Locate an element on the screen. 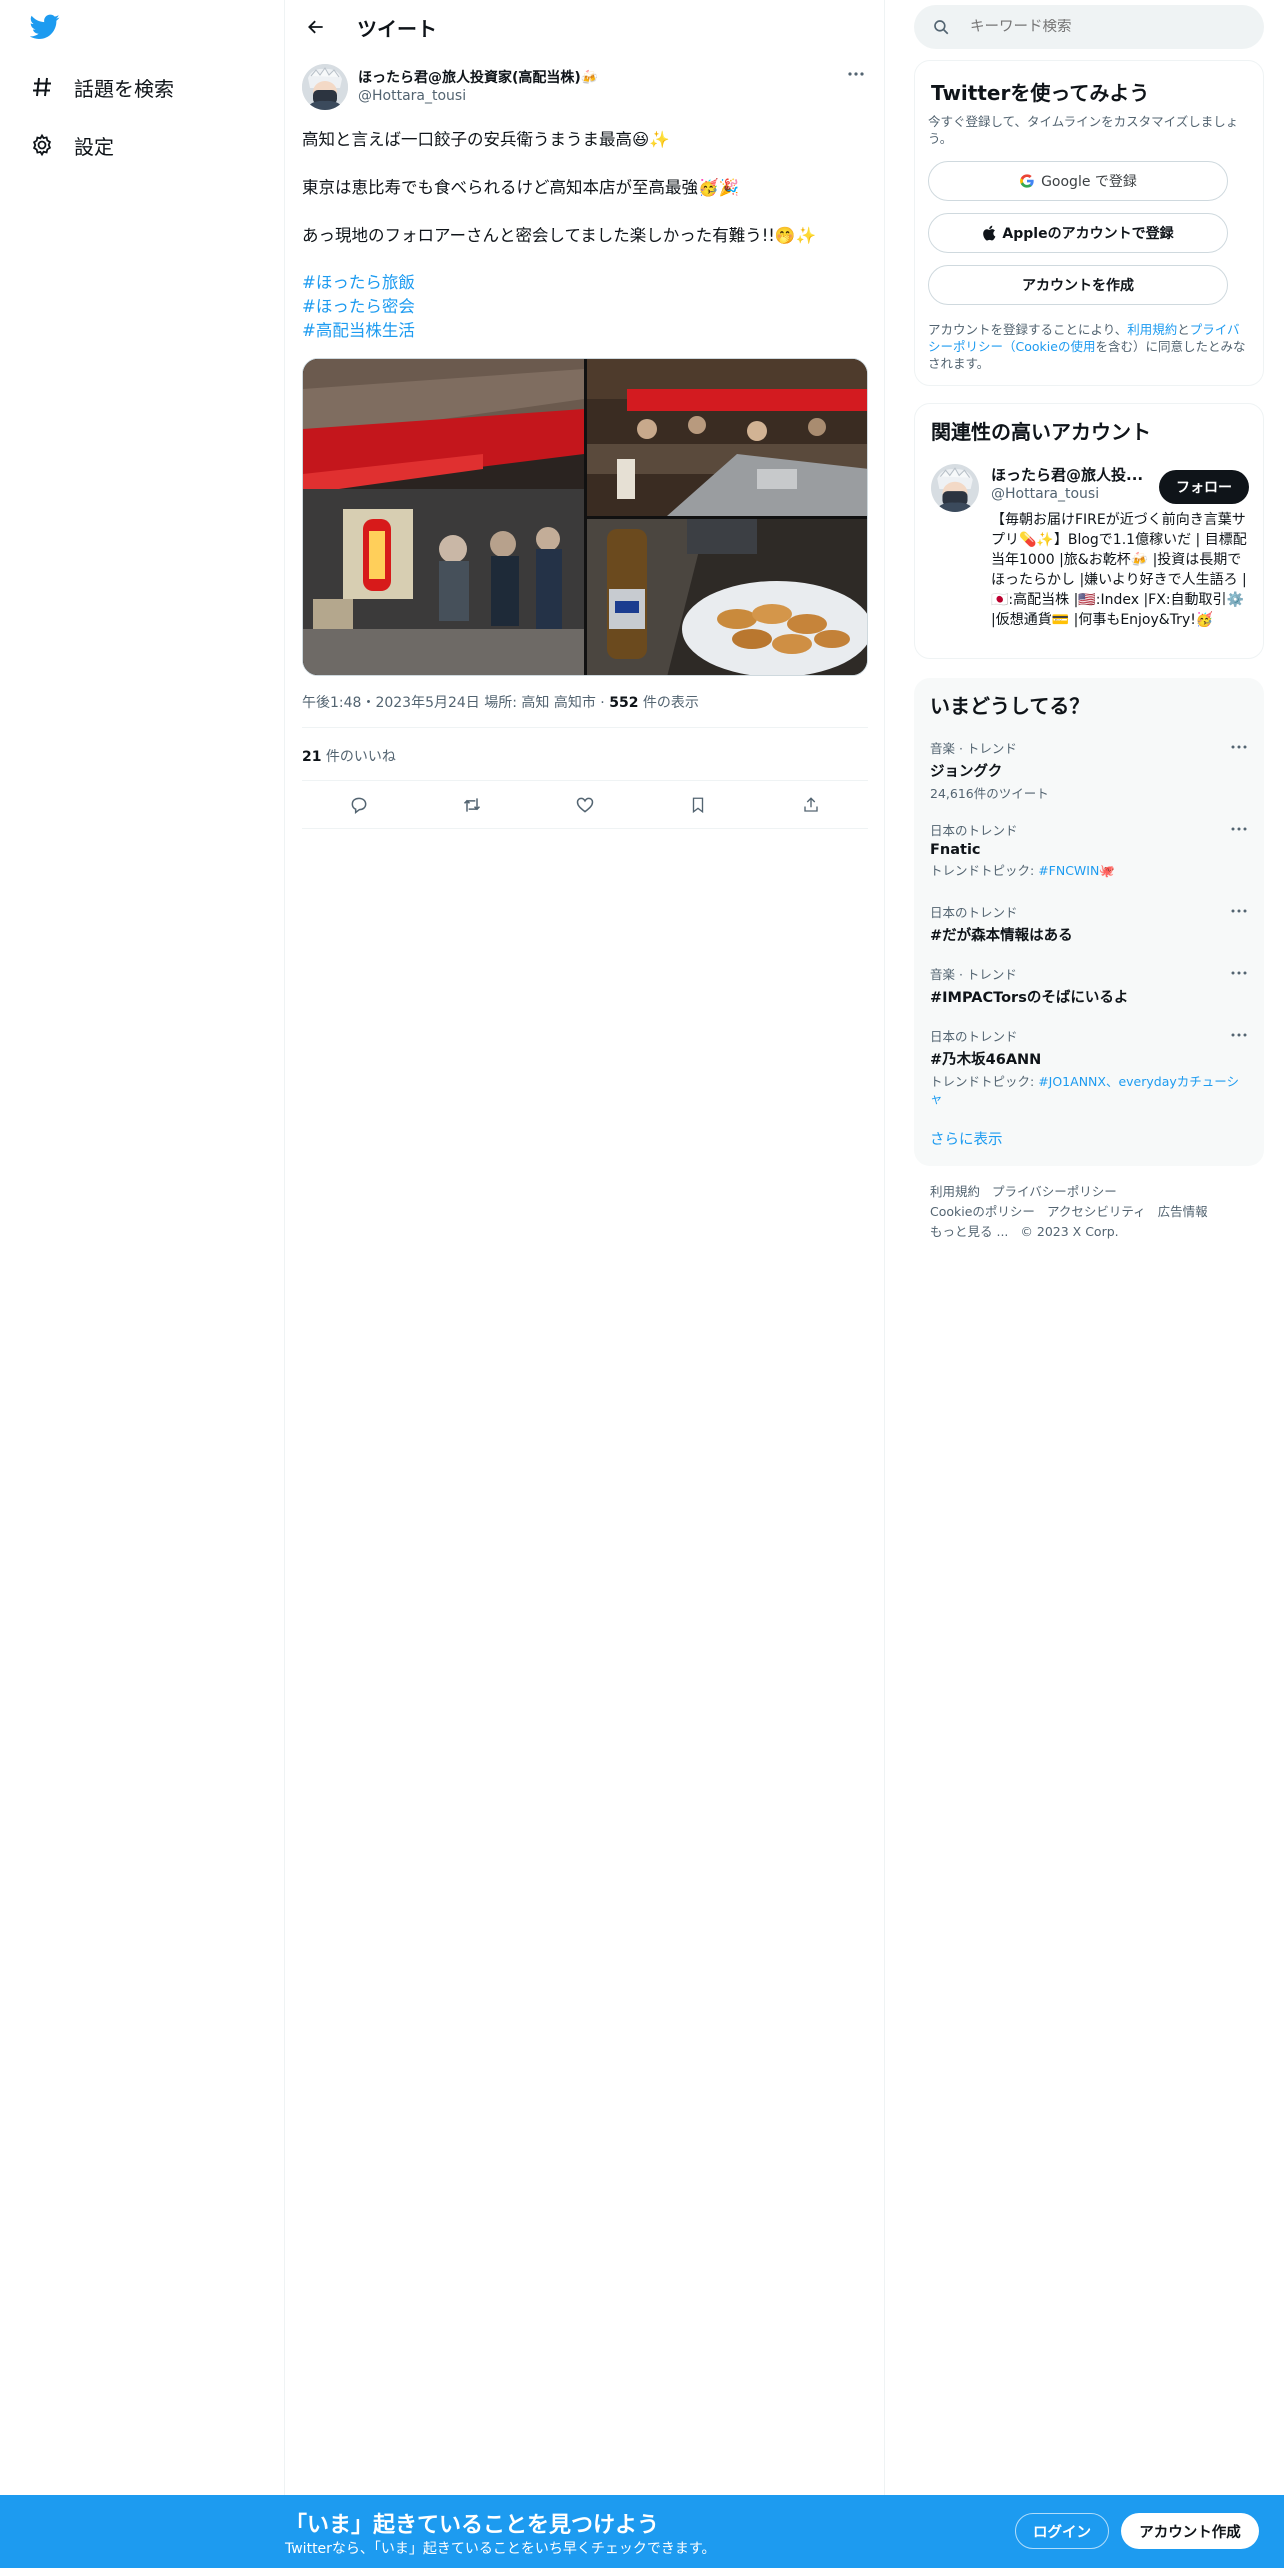  trends-title: いまどうしてる？ is located at coordinates (1010, 706).